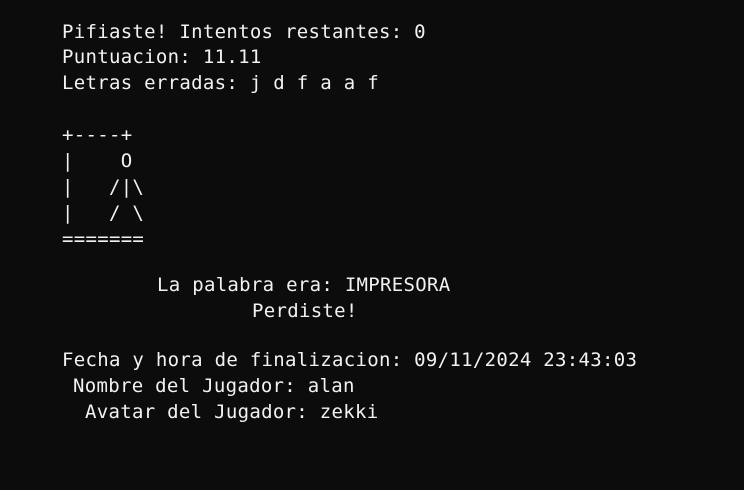  I want to click on hangman-ascii-art: +----+ | O | /|\ | / \ =======, so click(103, 187).